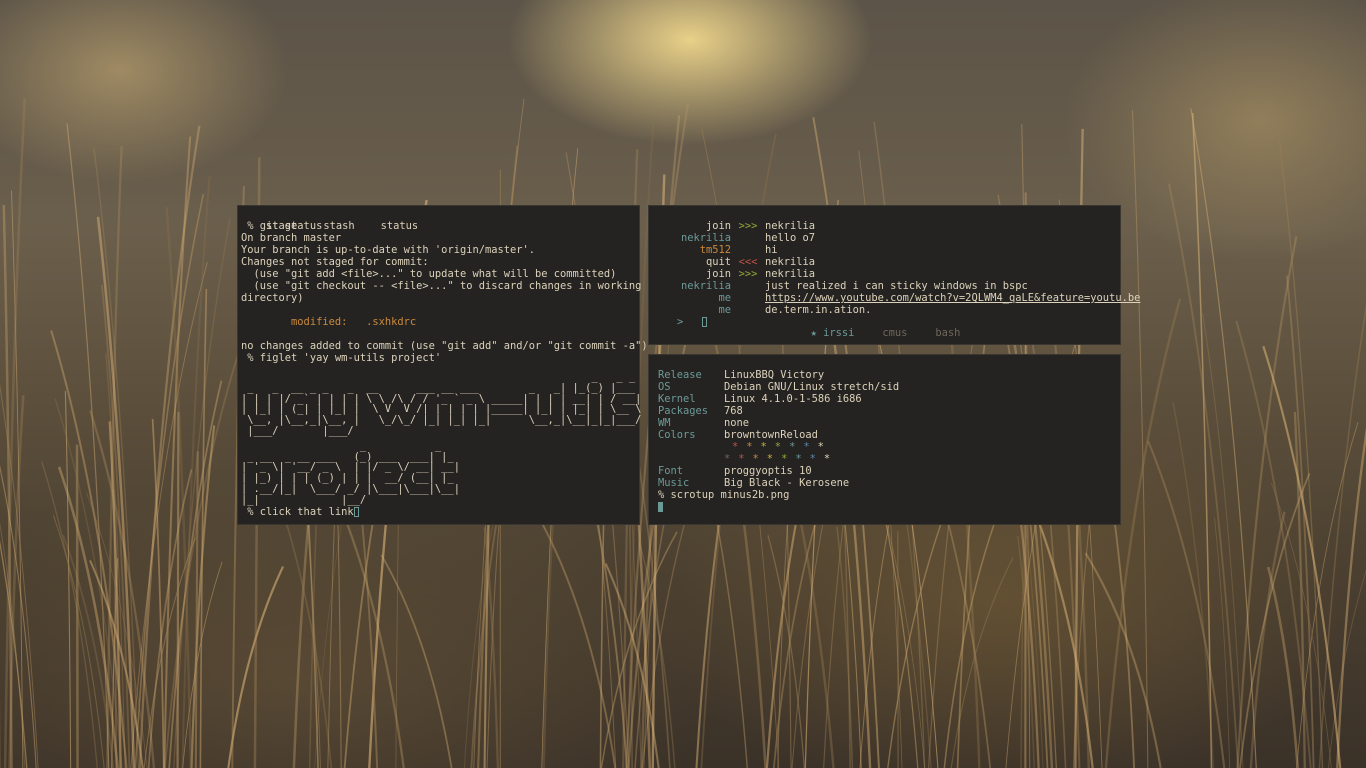 The width and height of the screenshot is (1366, 768). I want to click on sysinfo-key: Kernel, so click(677, 399).